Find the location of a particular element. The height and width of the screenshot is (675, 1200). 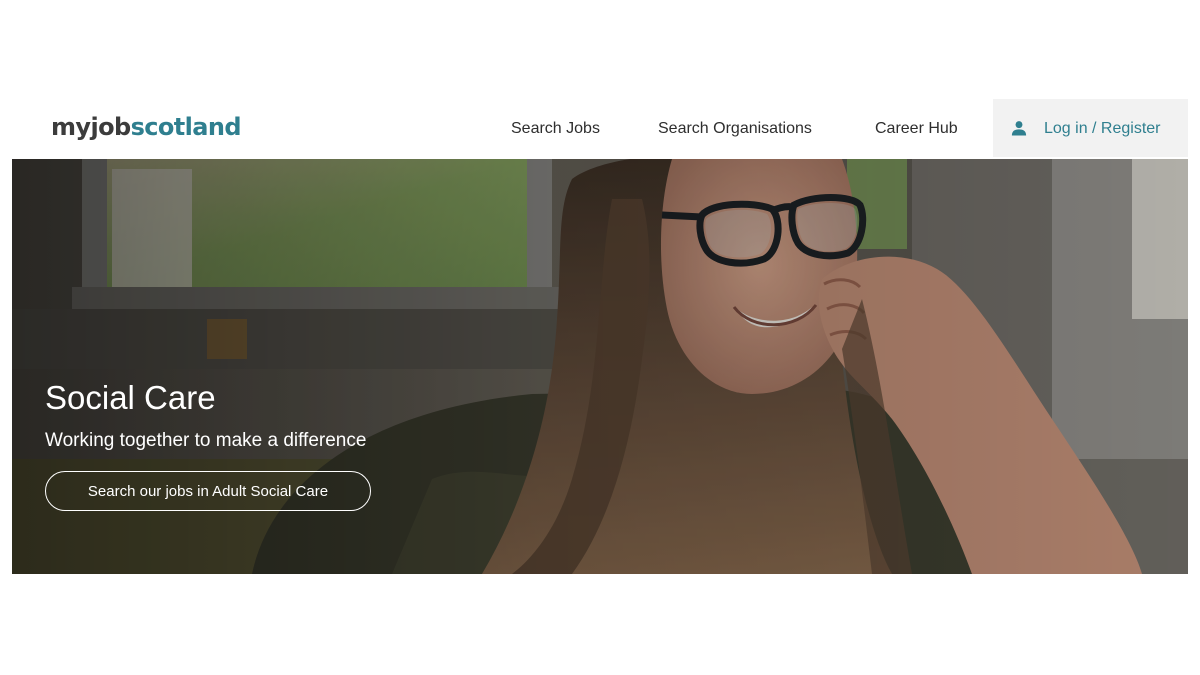

search-adult-social-care-jobs-button: Search our jobs in Adult Social Care is located at coordinates (208, 491).